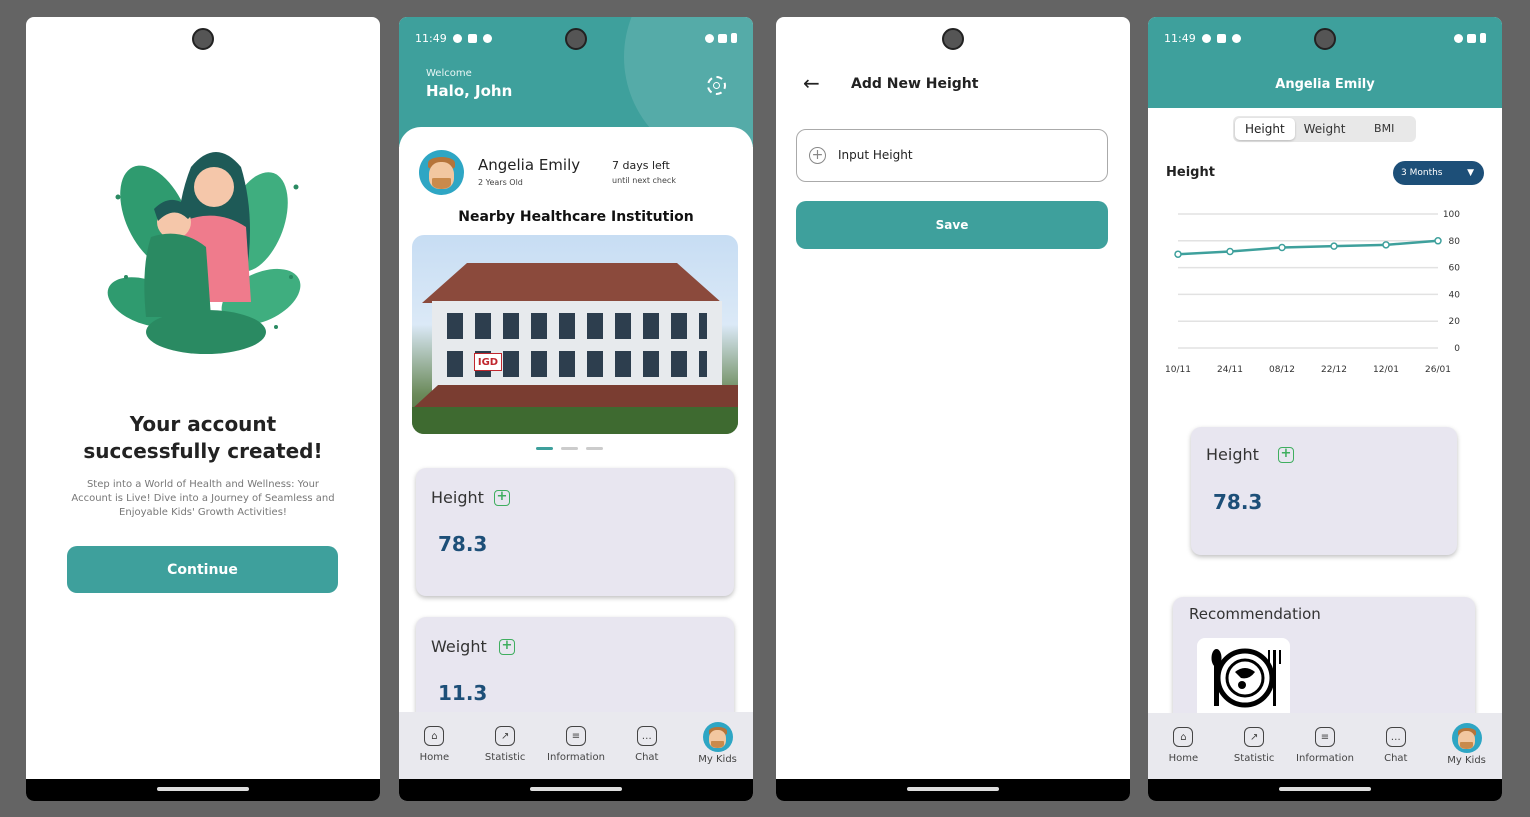 The height and width of the screenshot is (817, 1530). I want to click on height-input: + Input Height, so click(952, 155).